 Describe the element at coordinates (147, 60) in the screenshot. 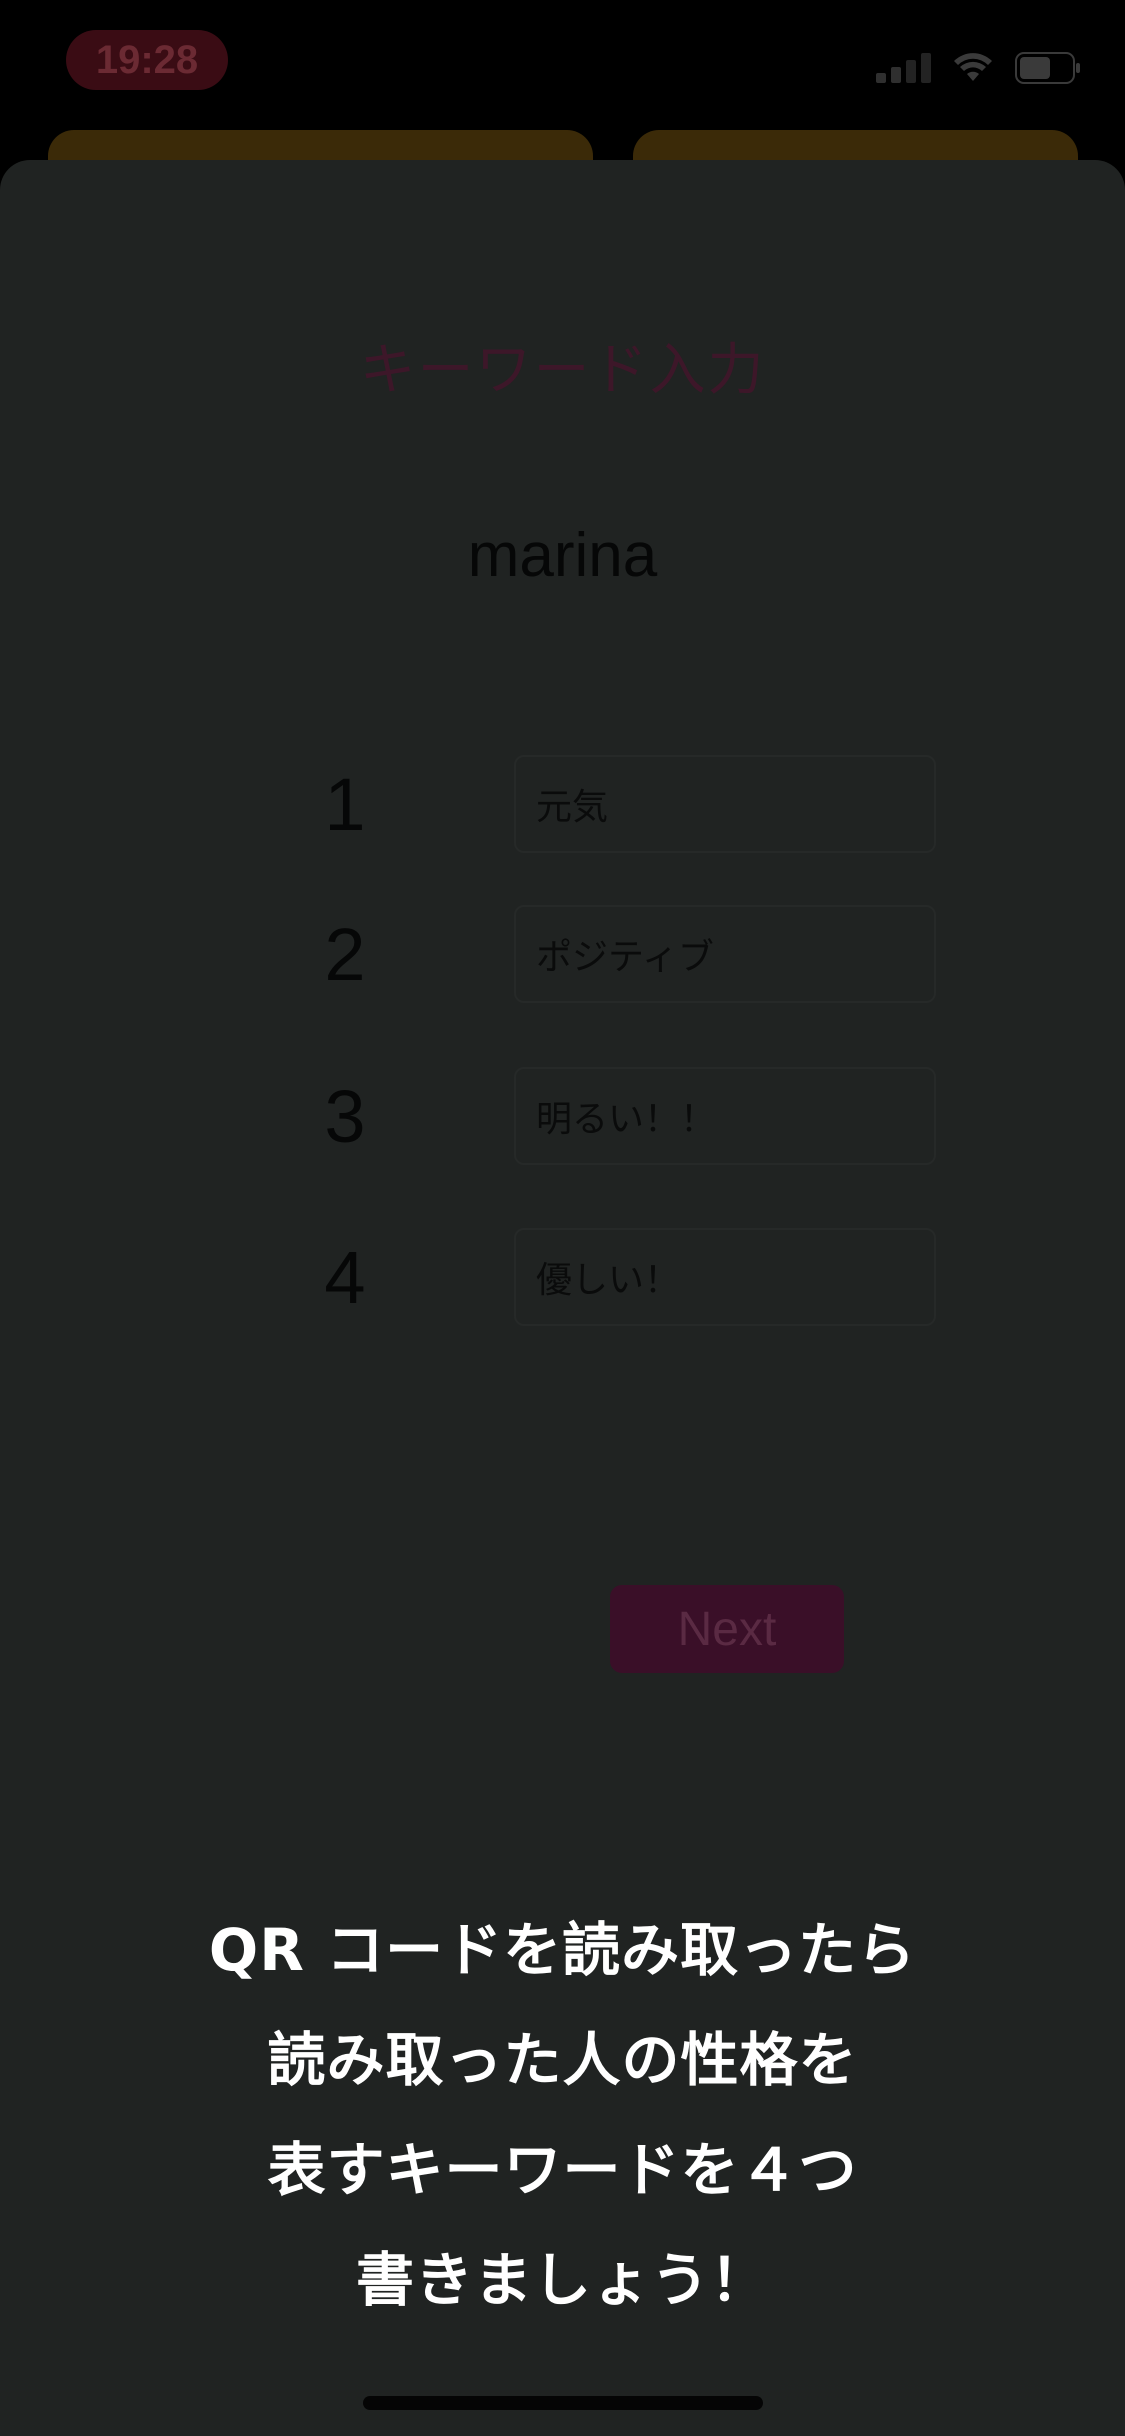

I see `status-time: 19:28` at that location.